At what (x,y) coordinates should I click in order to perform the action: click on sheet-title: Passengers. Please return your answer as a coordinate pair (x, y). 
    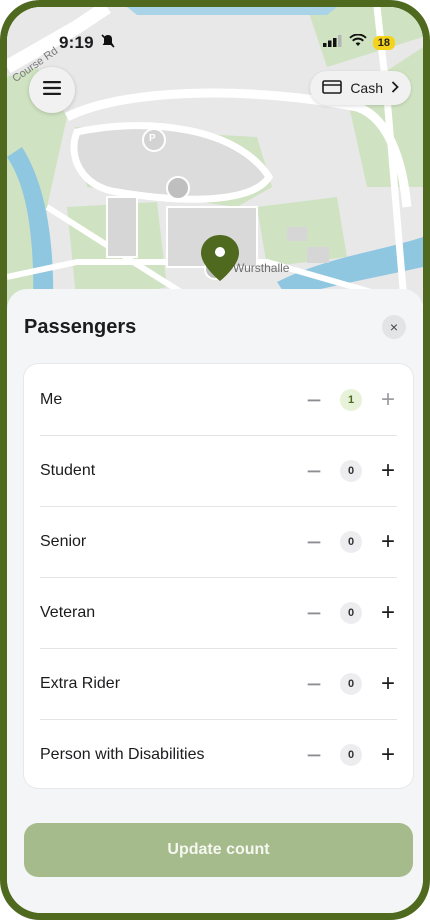
    Looking at the image, I should click on (80, 326).